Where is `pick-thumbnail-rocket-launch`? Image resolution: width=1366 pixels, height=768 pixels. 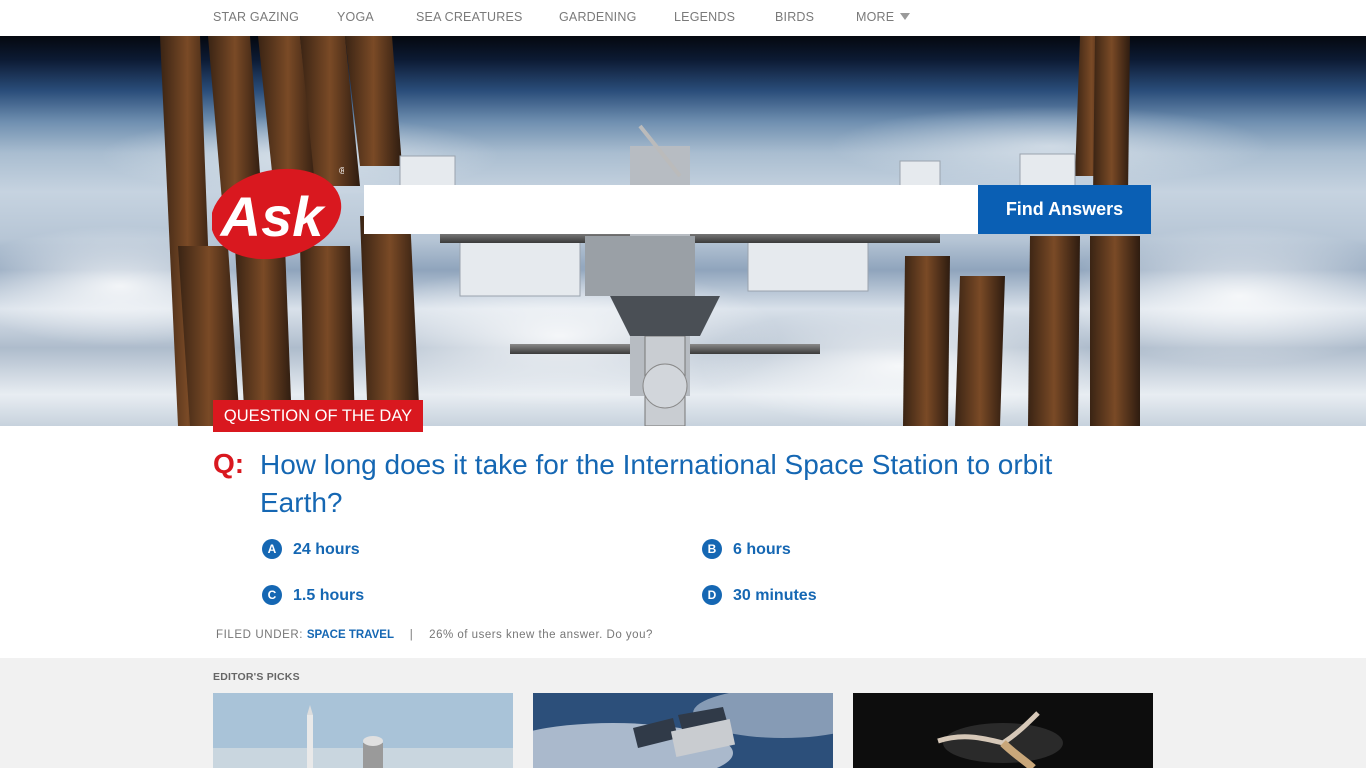 pick-thumbnail-rocket-launch is located at coordinates (363, 730).